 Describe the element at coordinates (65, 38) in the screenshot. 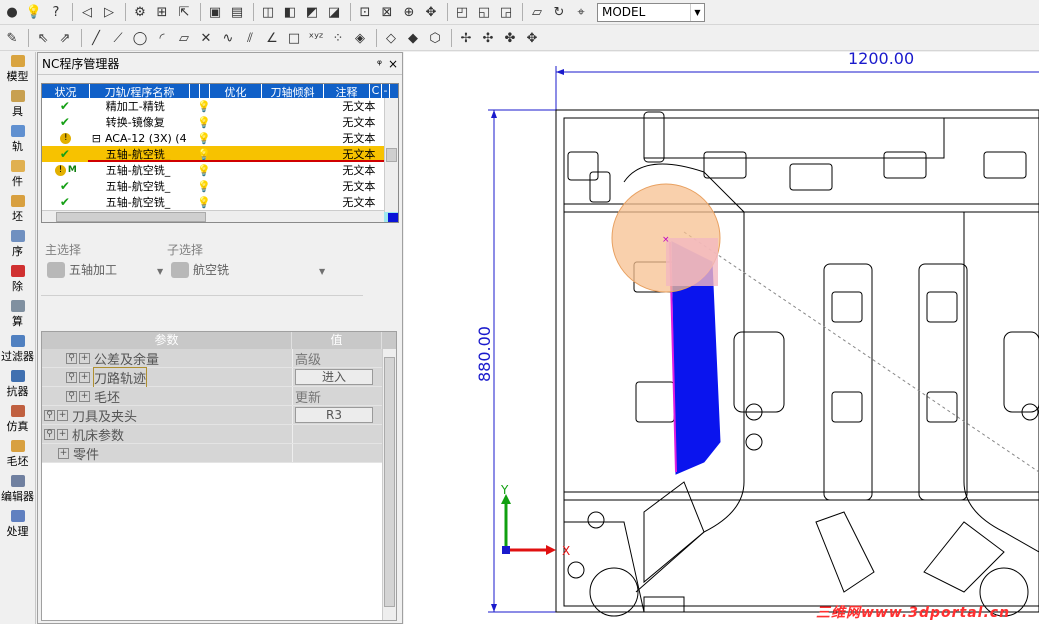

I see `select-filter-icon: ⇗` at that location.